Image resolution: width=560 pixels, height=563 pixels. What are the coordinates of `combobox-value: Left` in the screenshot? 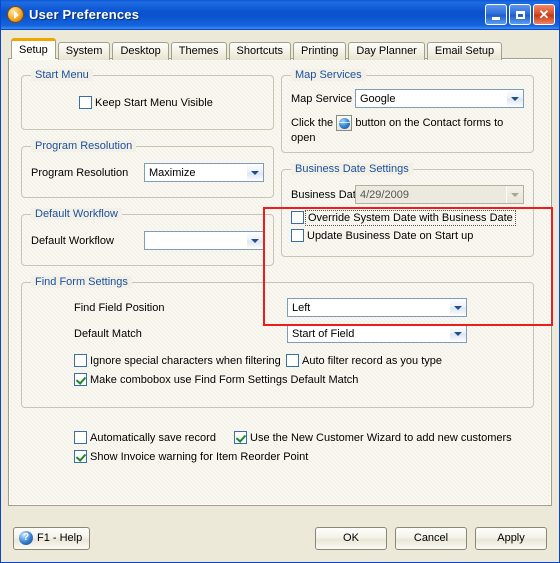 It's located at (301, 307).